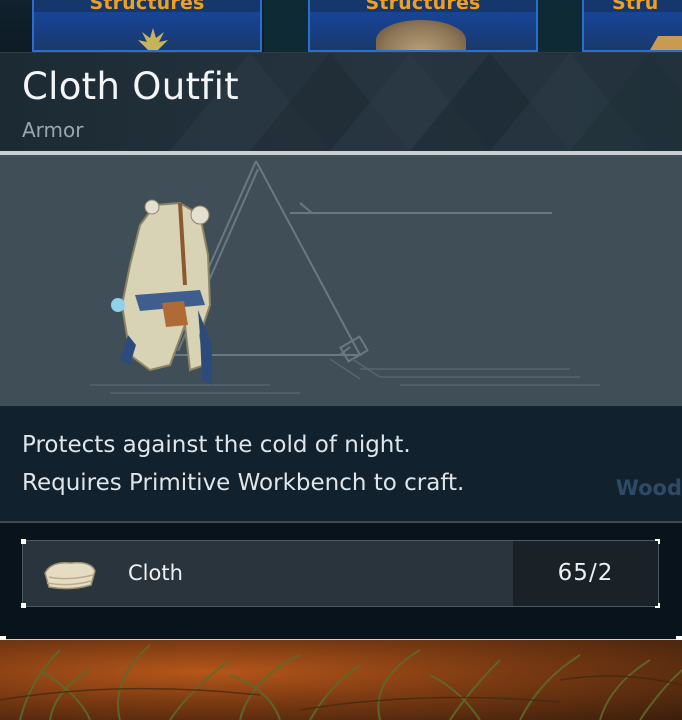 The width and height of the screenshot is (682, 720). I want to click on ground-scene, so click(341, 680).